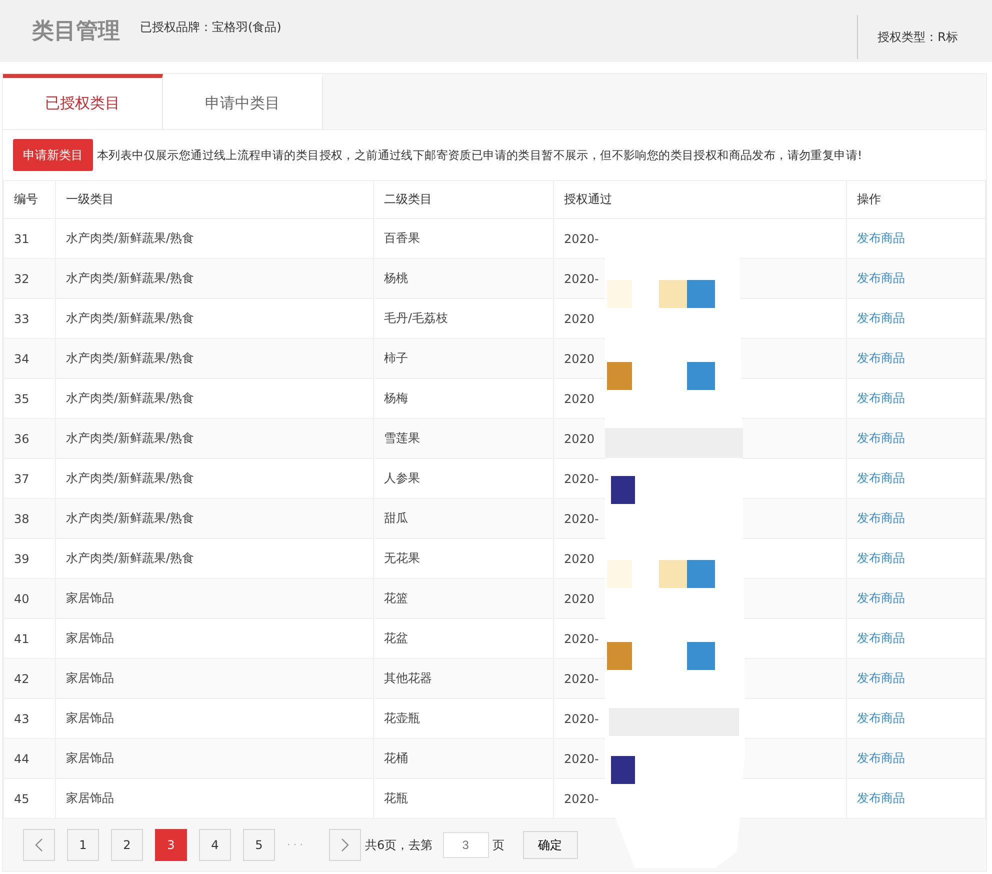 The image size is (992, 874). What do you see at coordinates (464, 199) in the screenshot?
I see `column-header: 二级类目` at bounding box center [464, 199].